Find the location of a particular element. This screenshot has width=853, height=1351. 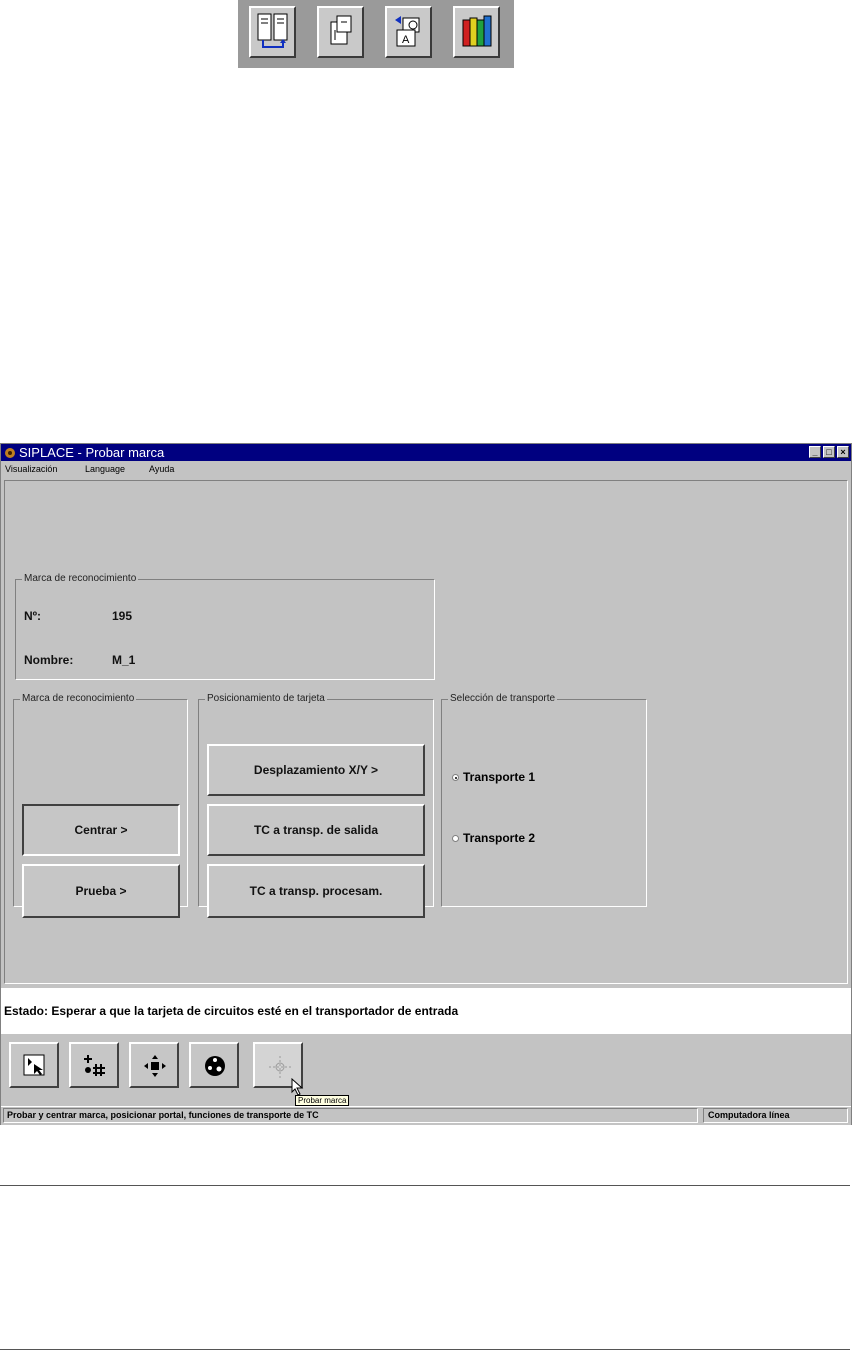

top-toolbar: A is located at coordinates (376, 34).